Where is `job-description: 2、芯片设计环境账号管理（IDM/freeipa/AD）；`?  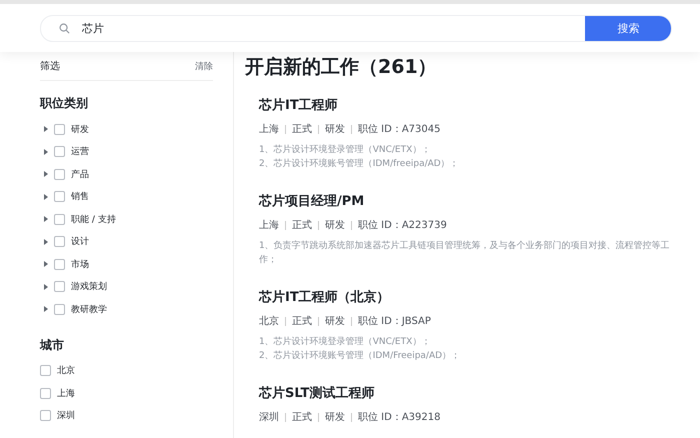
job-description: 2、芯片设计环境账号管理（IDM/freeipa/AD）； is located at coordinates (359, 164).